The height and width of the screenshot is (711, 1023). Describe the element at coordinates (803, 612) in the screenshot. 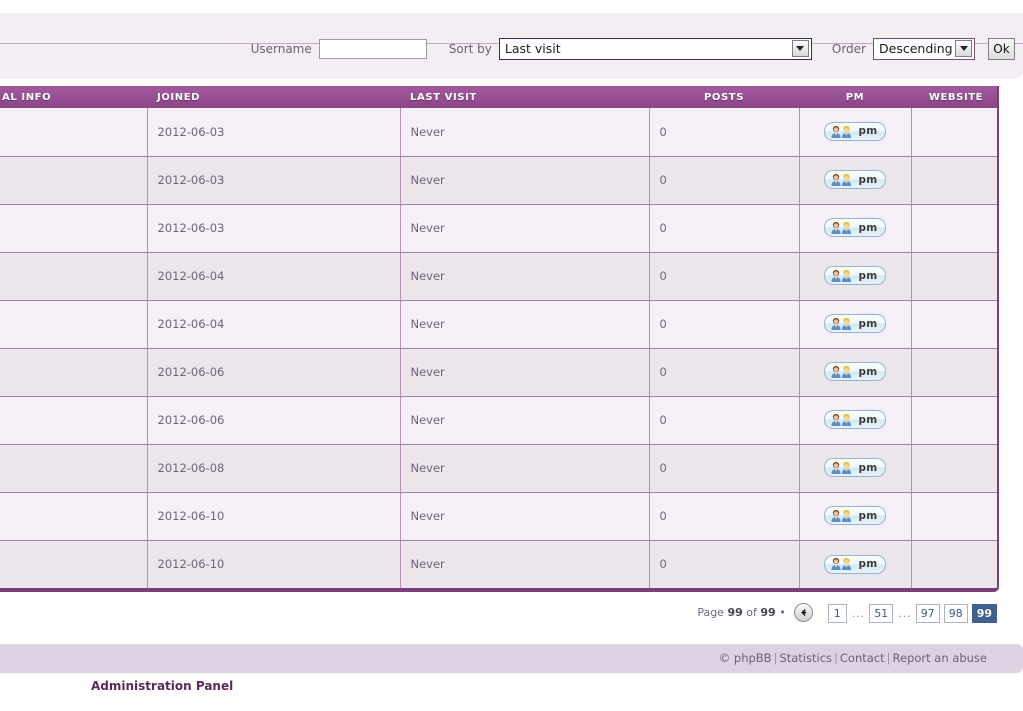

I see `arrow-left-icon` at that location.